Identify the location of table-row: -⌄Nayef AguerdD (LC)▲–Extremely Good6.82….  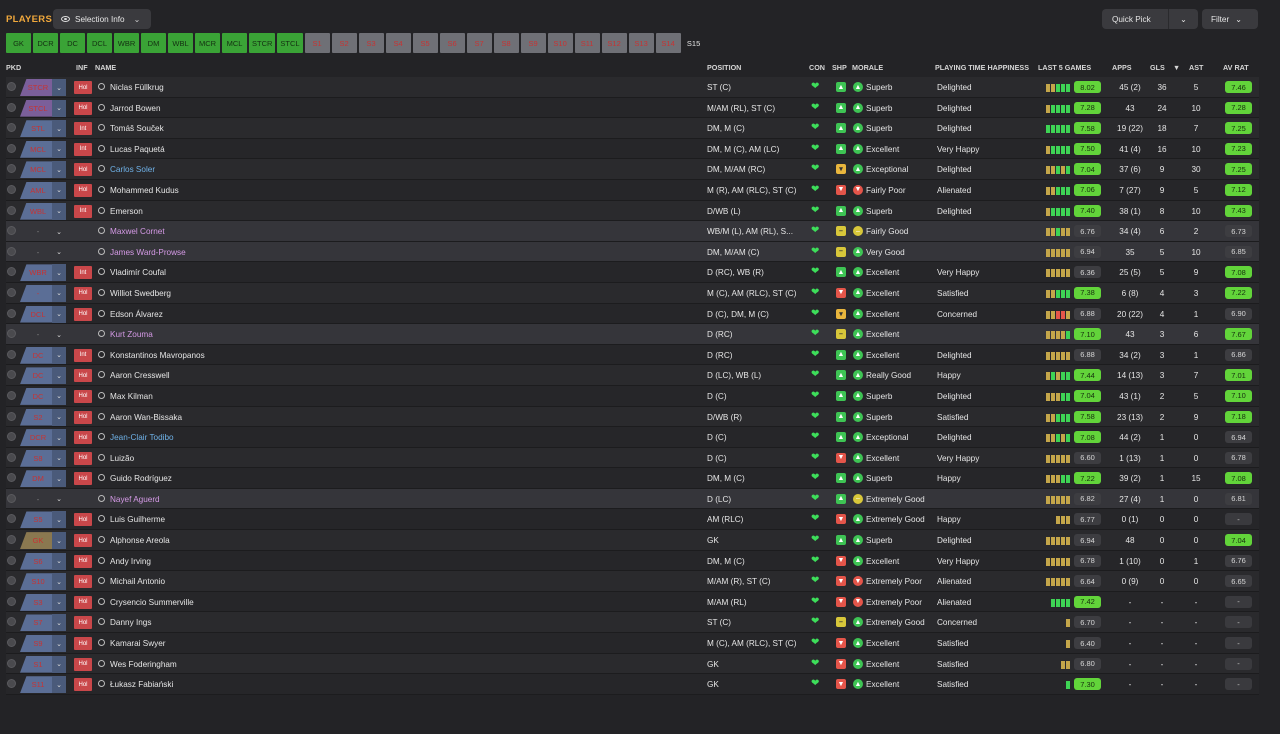
(632, 499).